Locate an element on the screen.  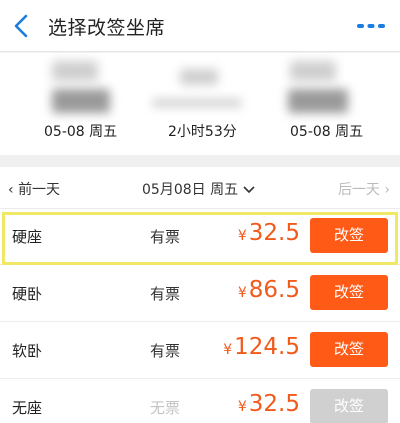
back-button is located at coordinates (22, 26).